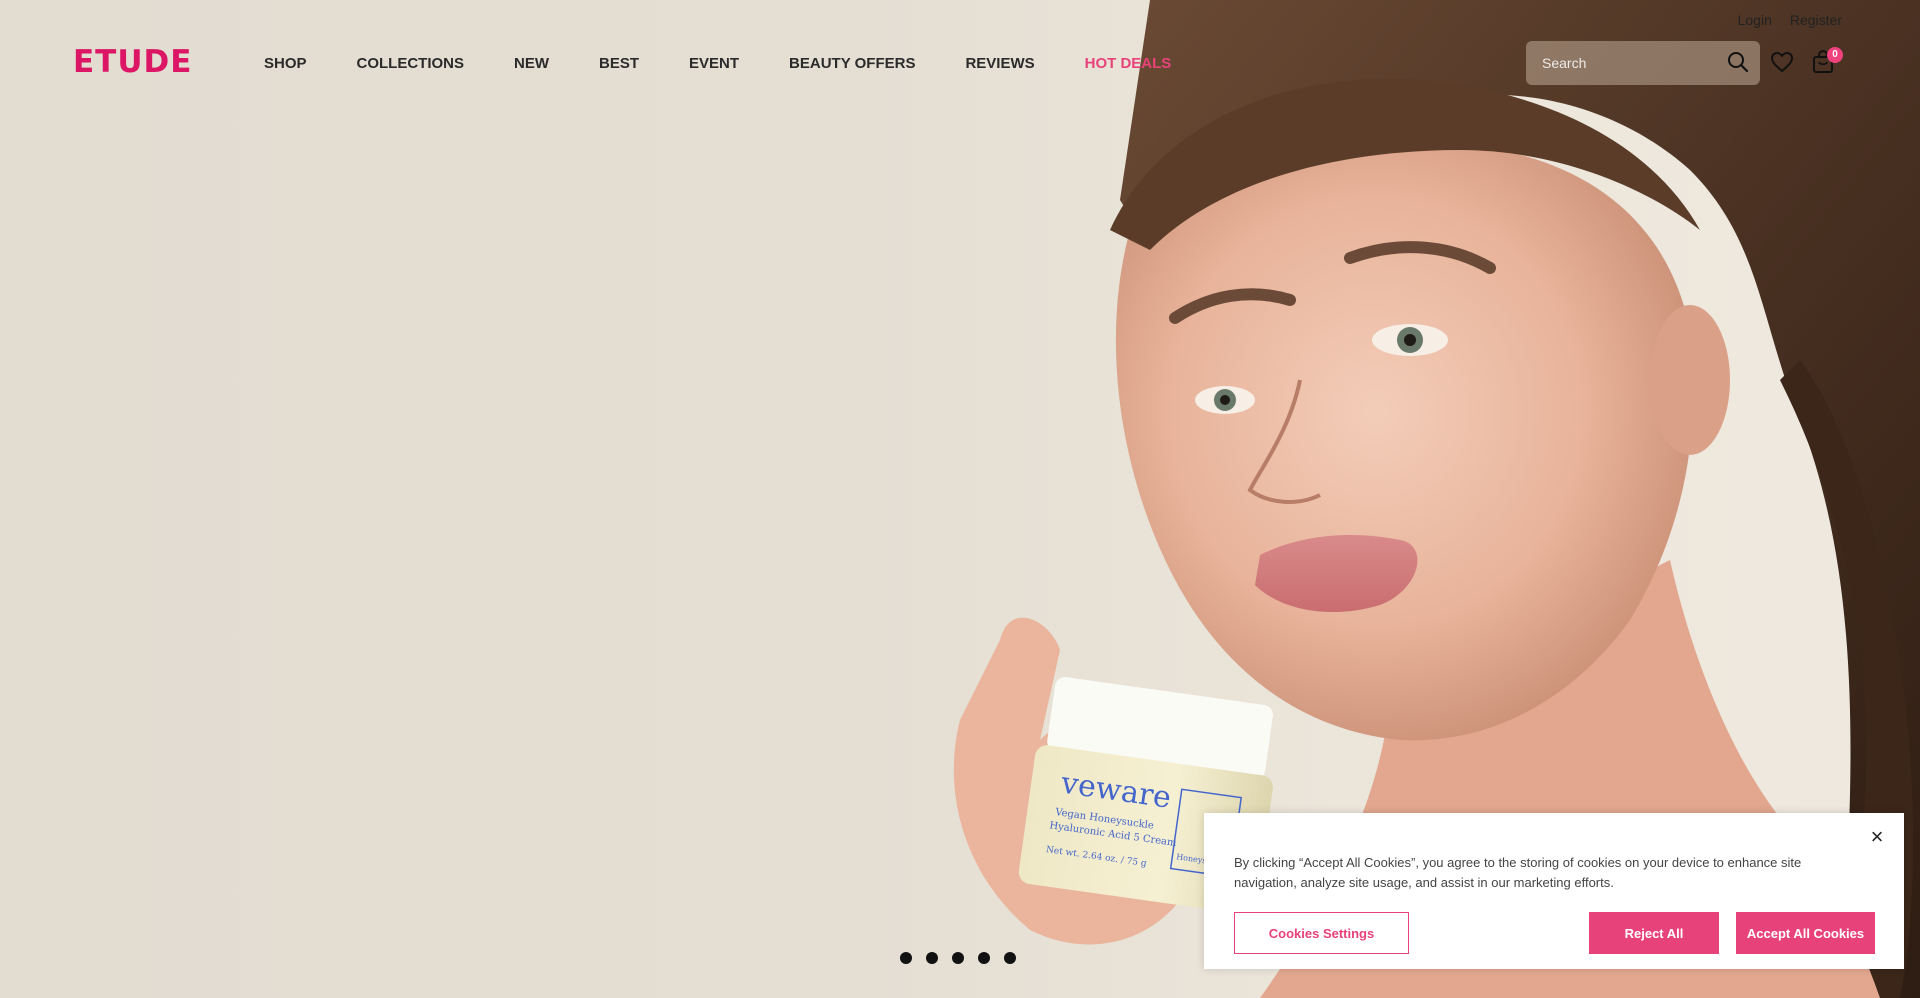 This screenshot has height=998, width=1920. I want to click on reject-all-button: Reject All, so click(1654, 933).